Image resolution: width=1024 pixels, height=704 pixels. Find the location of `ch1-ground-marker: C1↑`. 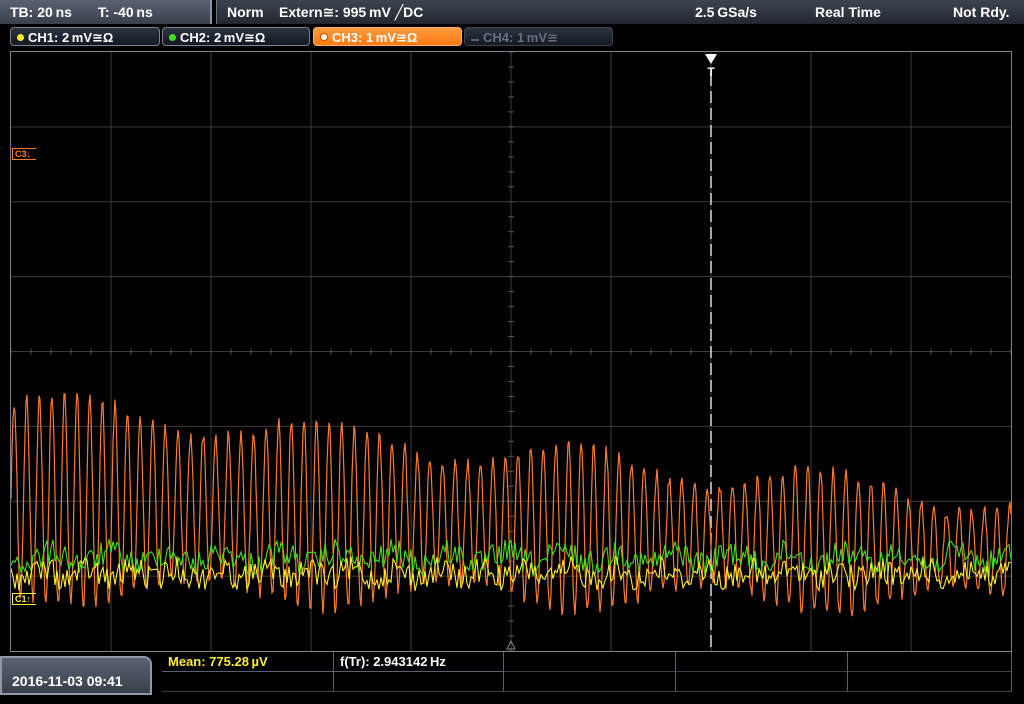

ch1-ground-marker: C1↑ is located at coordinates (24, 599).